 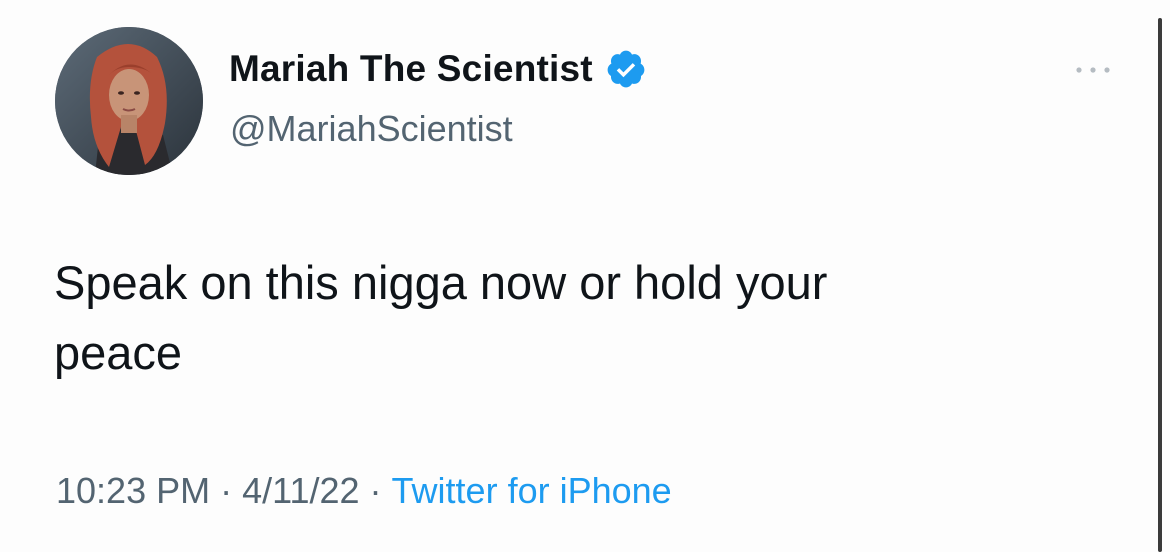 I want to click on profile-photo, so click(x=129, y=101).